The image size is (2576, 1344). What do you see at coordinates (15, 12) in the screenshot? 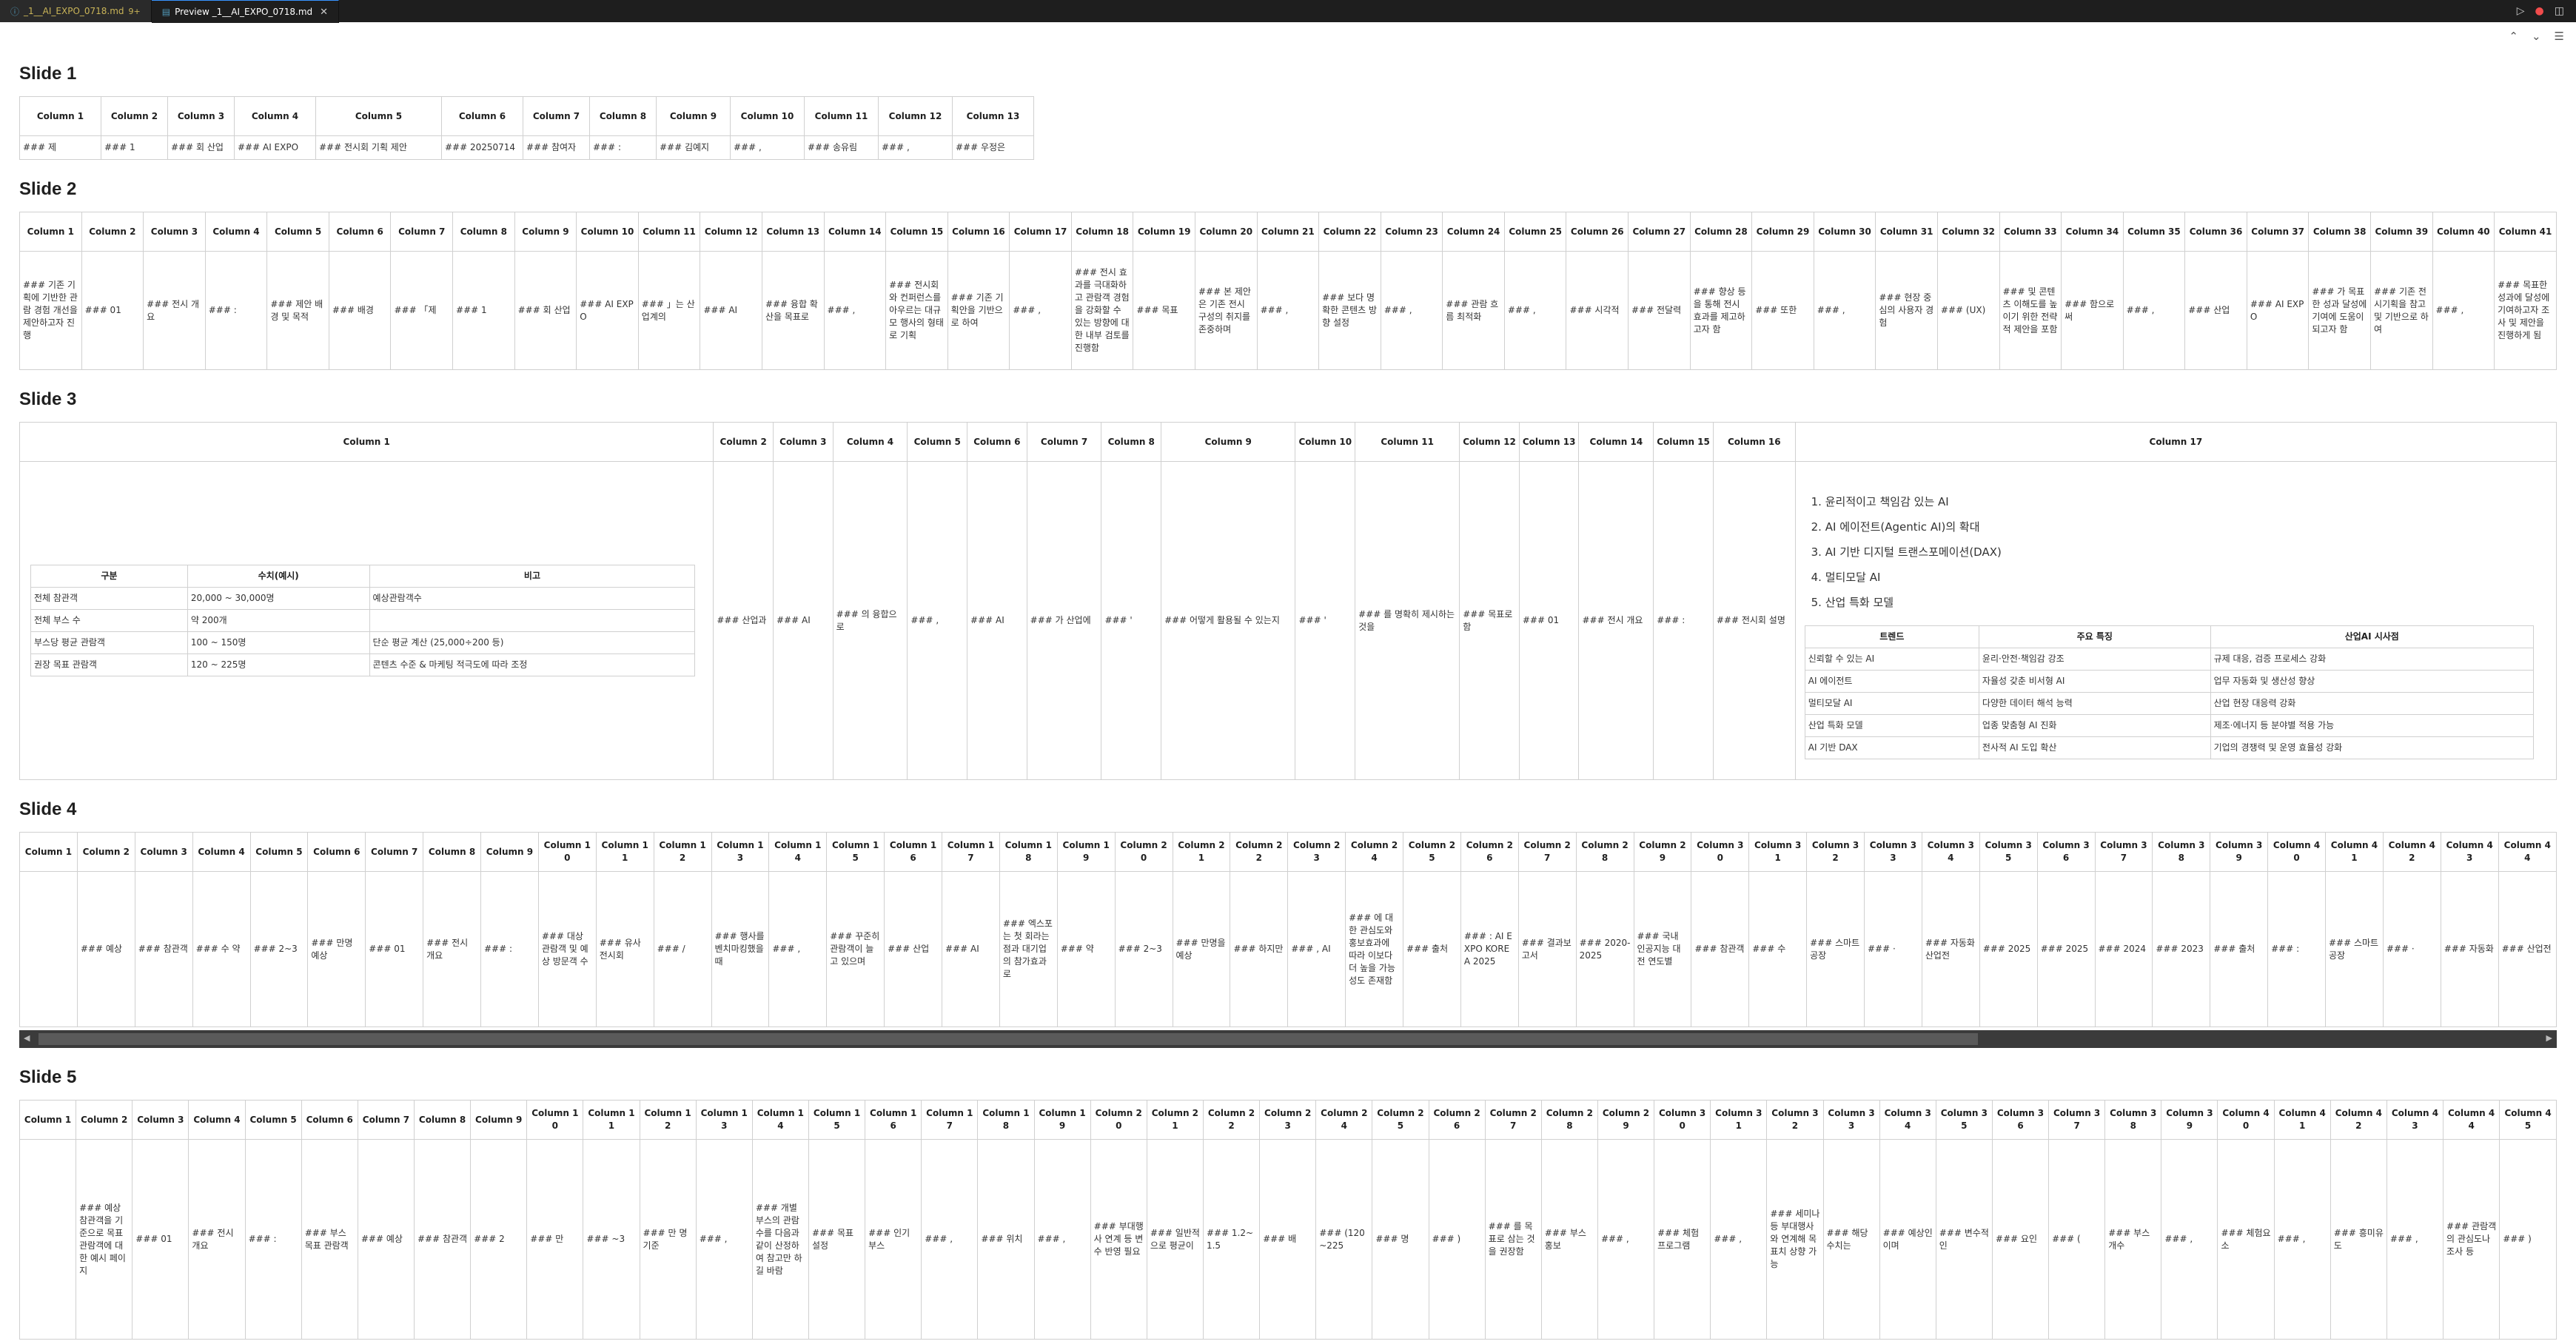
I see `info-icon: ⓘ` at bounding box center [15, 12].